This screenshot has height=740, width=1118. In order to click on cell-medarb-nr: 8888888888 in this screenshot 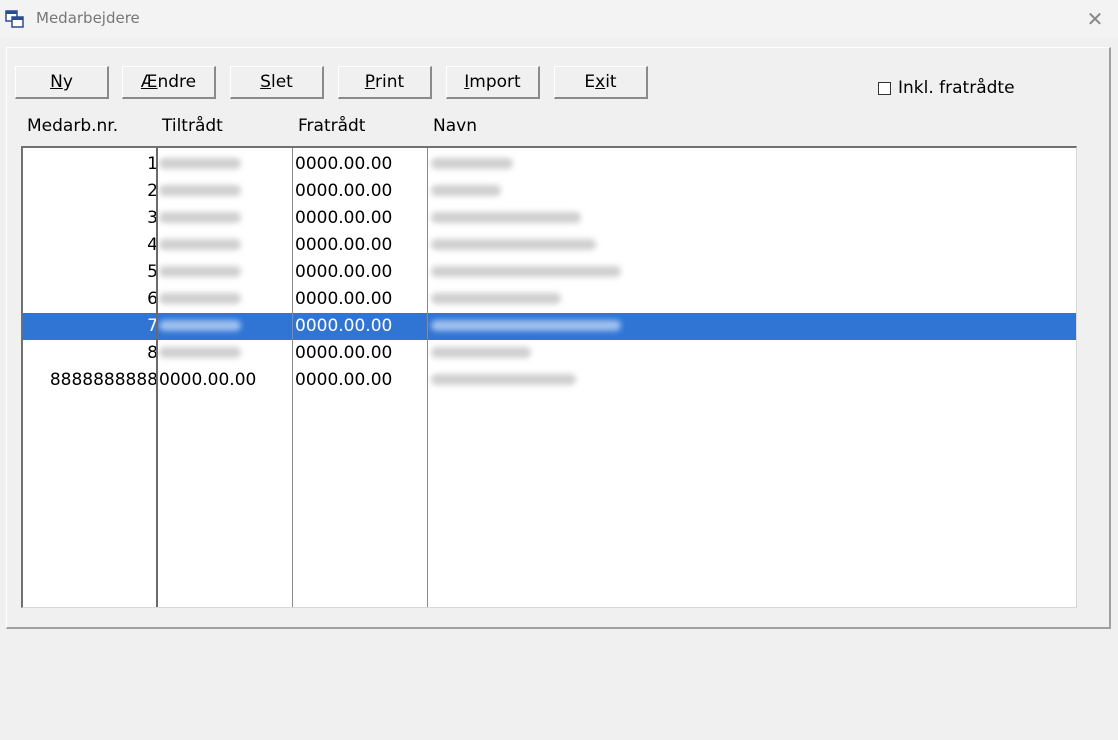, I will do `click(103, 380)`.